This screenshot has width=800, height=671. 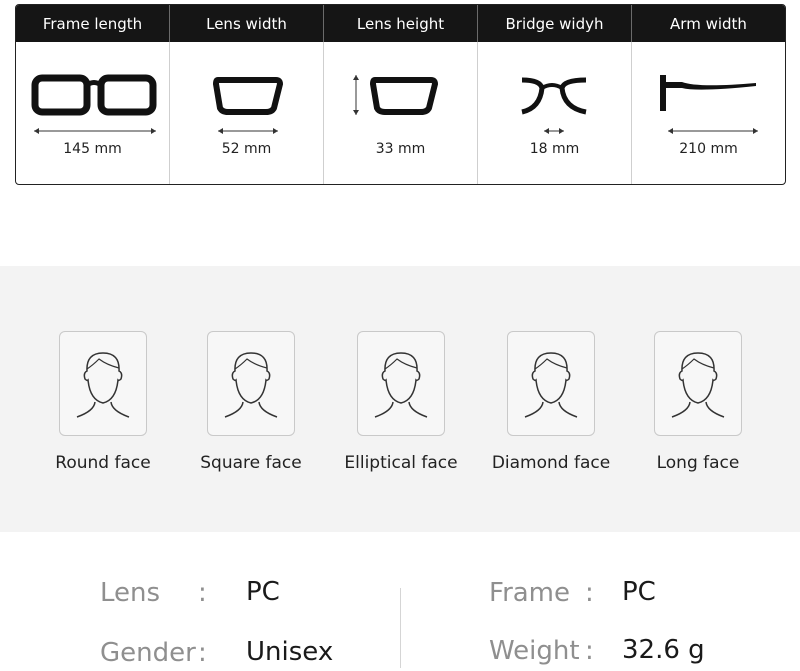 I want to click on spec-lens-value: PC, so click(x=263, y=592).